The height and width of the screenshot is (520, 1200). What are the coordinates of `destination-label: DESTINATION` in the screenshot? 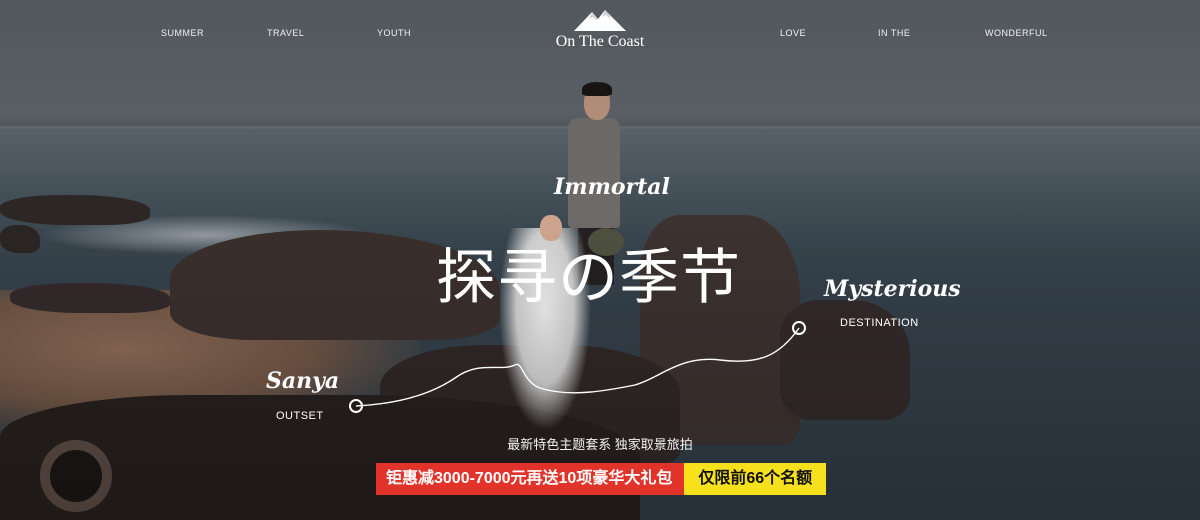 It's located at (879, 323).